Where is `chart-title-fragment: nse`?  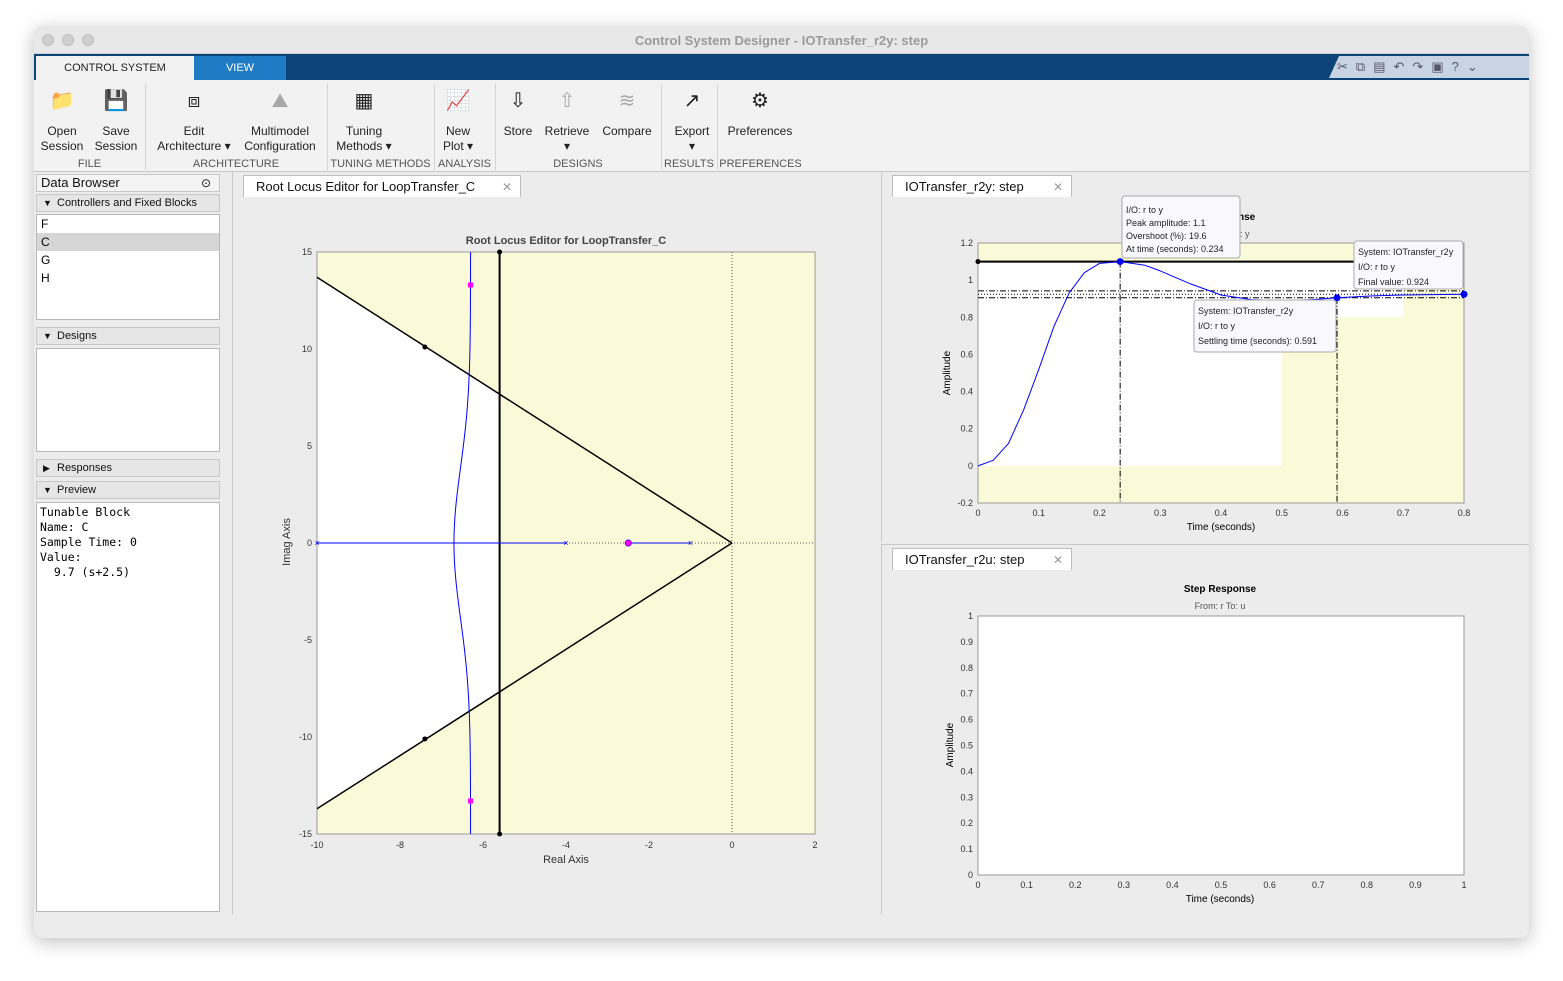
chart-title-fragment: nse is located at coordinates (1247, 217).